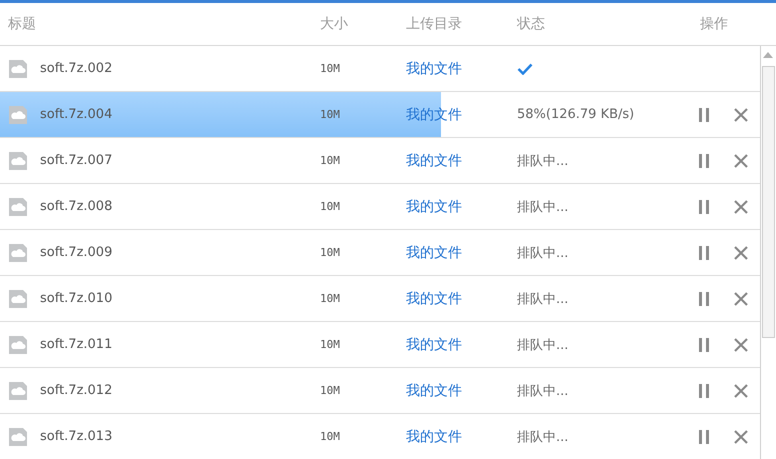 This screenshot has width=776, height=459. What do you see at coordinates (76, 436) in the screenshot?
I see `file-name: soft.7z.013` at bounding box center [76, 436].